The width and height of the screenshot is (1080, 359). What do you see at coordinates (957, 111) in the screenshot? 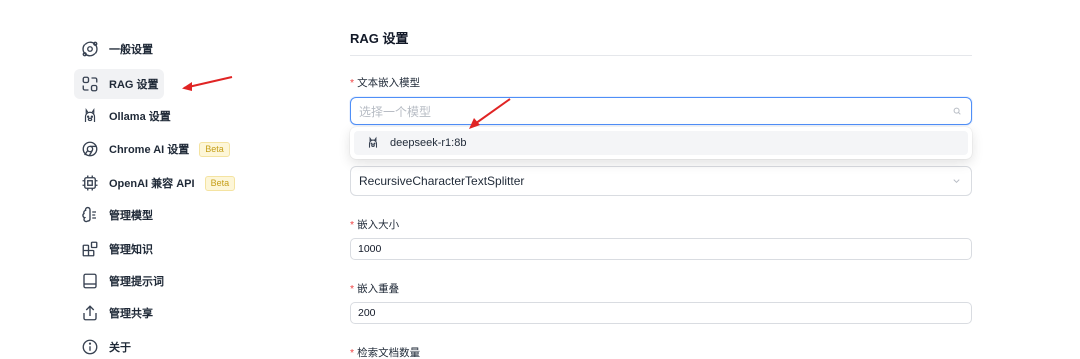
I see `search-icon` at bounding box center [957, 111].